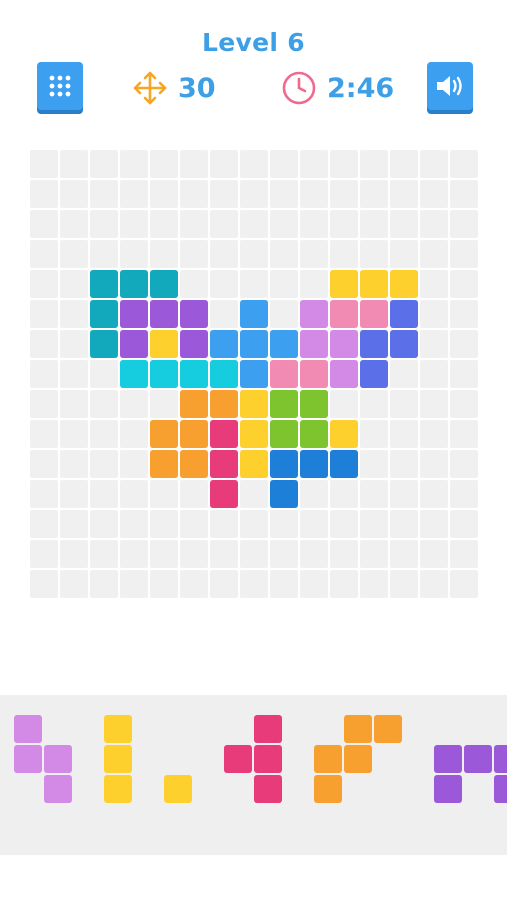  I want to click on sound-button, so click(450, 86).